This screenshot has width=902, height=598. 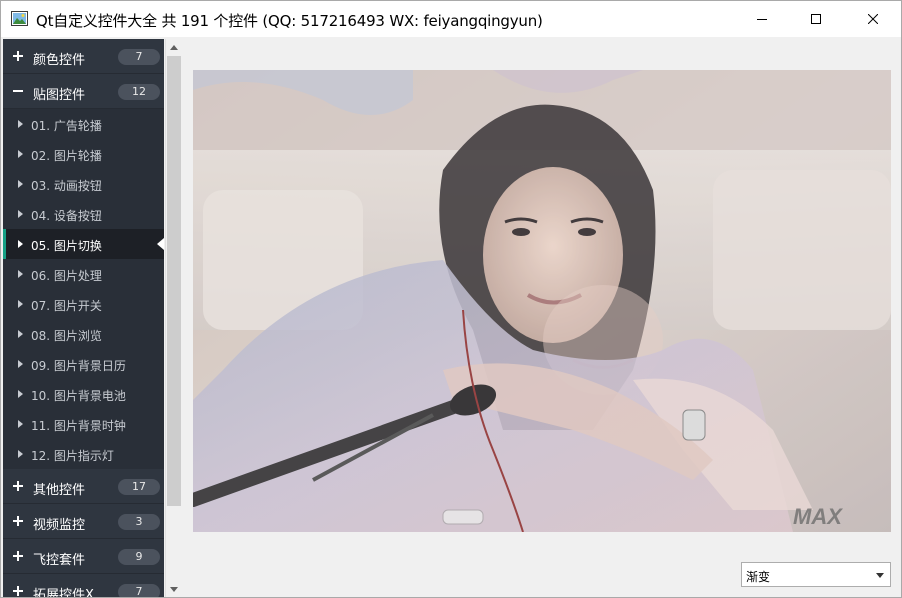 I want to click on nav-item-device-button: 04. 设备按钮, so click(x=83, y=214).